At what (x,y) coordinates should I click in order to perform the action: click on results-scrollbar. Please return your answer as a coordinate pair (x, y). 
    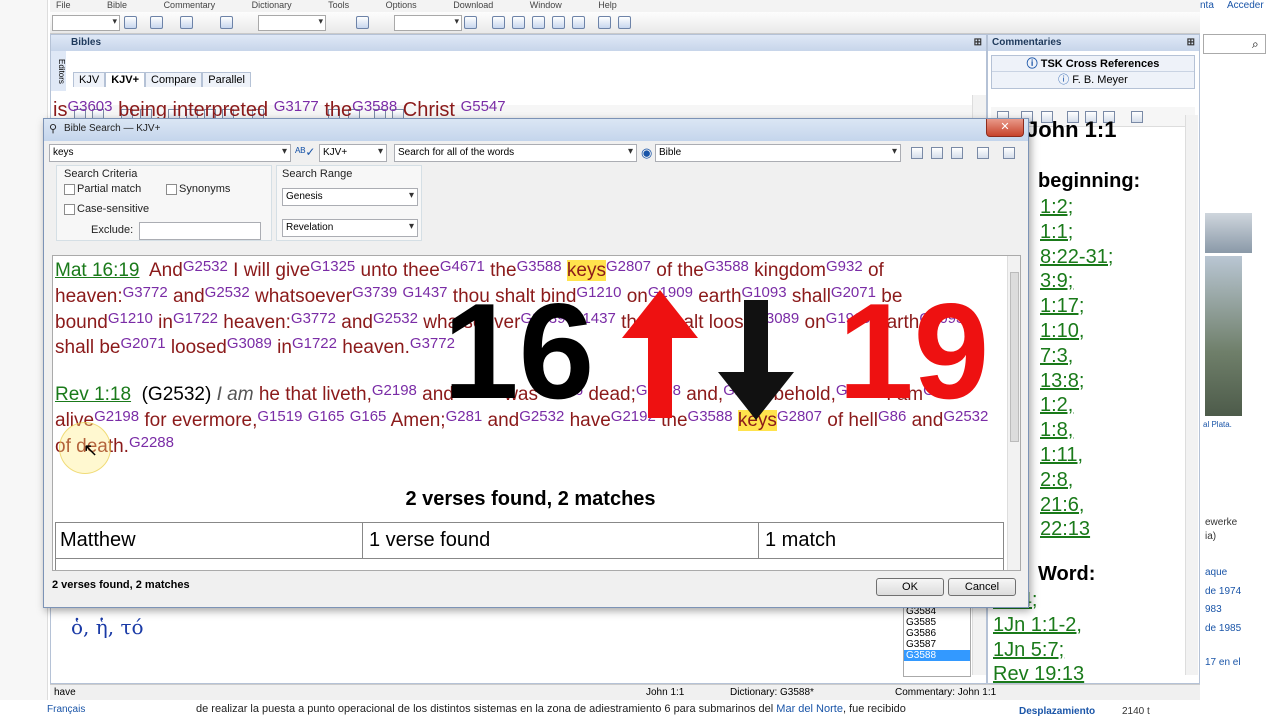
    Looking at the image, I should click on (1013, 413).